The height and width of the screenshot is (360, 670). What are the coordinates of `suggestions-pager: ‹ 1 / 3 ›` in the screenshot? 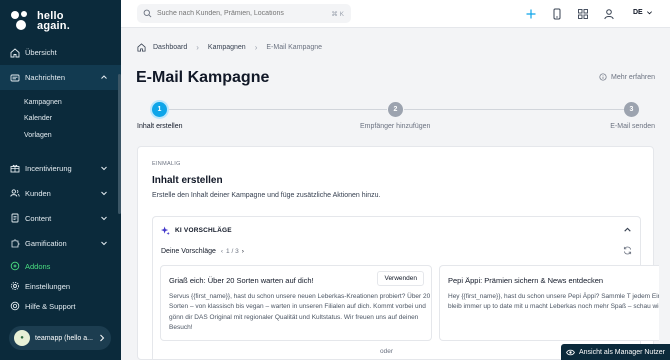 It's located at (232, 251).